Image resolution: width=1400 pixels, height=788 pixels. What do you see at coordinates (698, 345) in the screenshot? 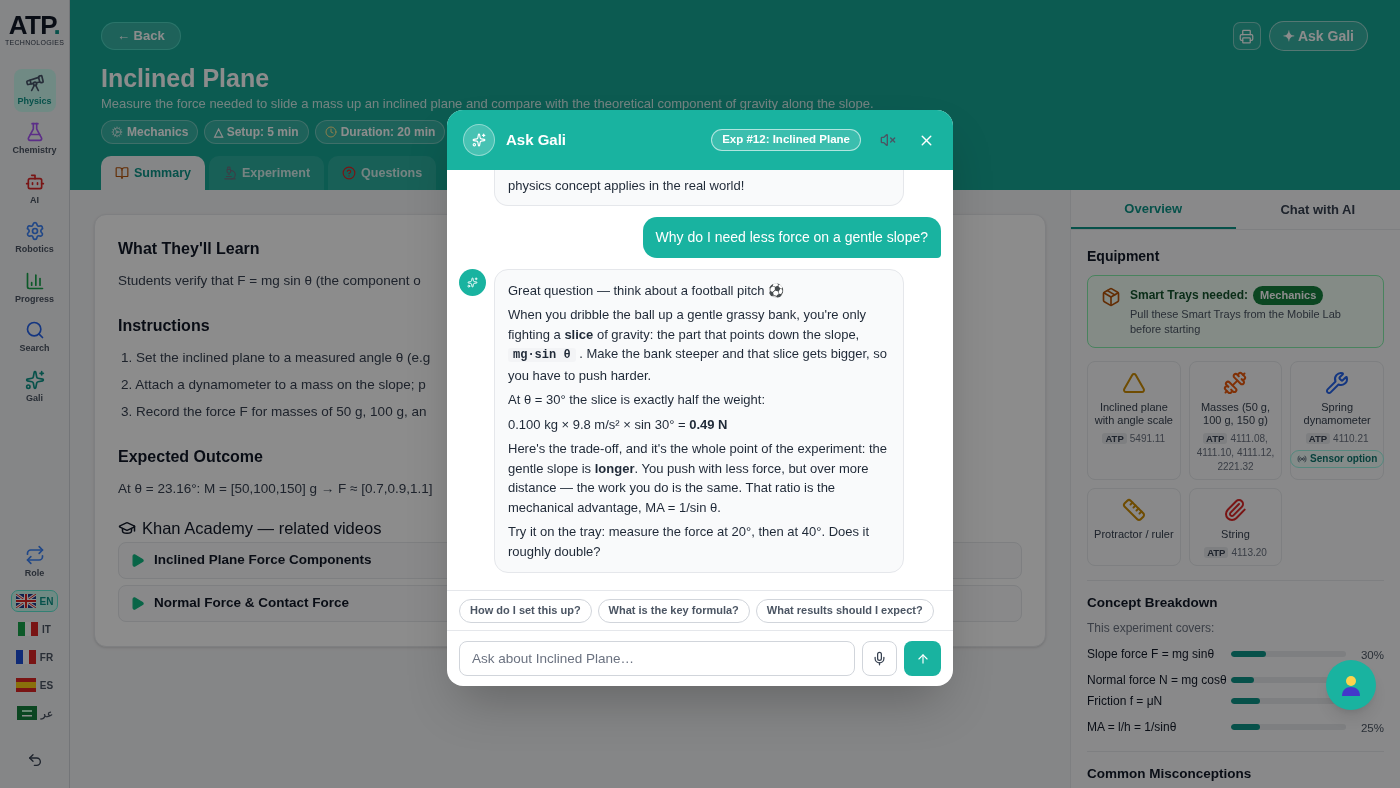
I see `message-paragraph: When you dribble the ball up a gentle grassy bank, you're only fighting a slice of gravity: the part that points down the slope, mg·sin θ . Make the bank steeper and that slice gets bigger, so you have to push harder.` at bounding box center [698, 345].